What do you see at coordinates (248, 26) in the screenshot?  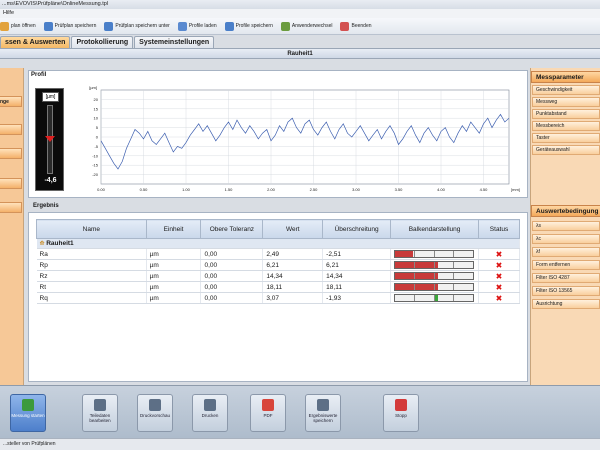 I see `toolbar-button-4: Profile speichern` at bounding box center [248, 26].